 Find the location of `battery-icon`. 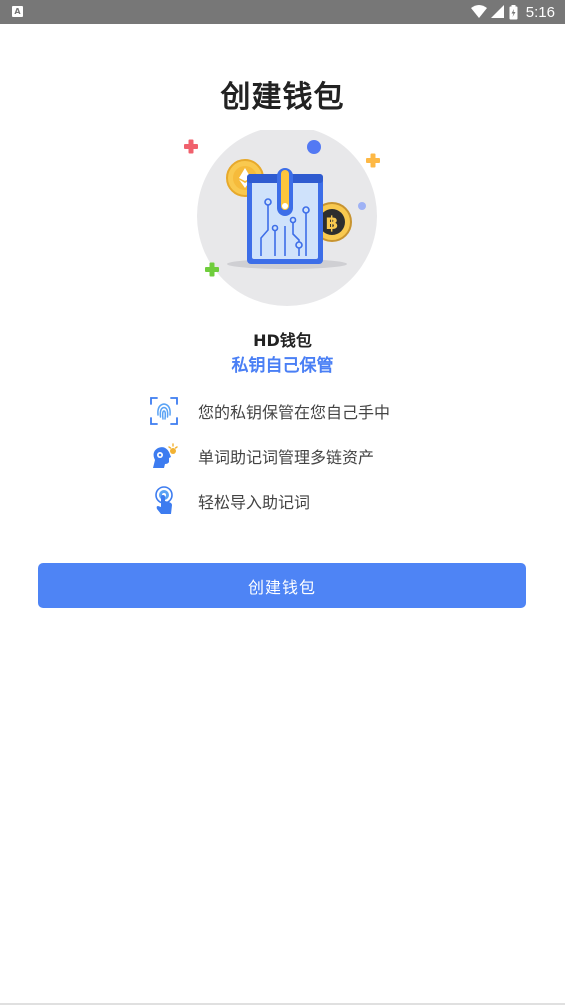

battery-icon is located at coordinates (513, 11).